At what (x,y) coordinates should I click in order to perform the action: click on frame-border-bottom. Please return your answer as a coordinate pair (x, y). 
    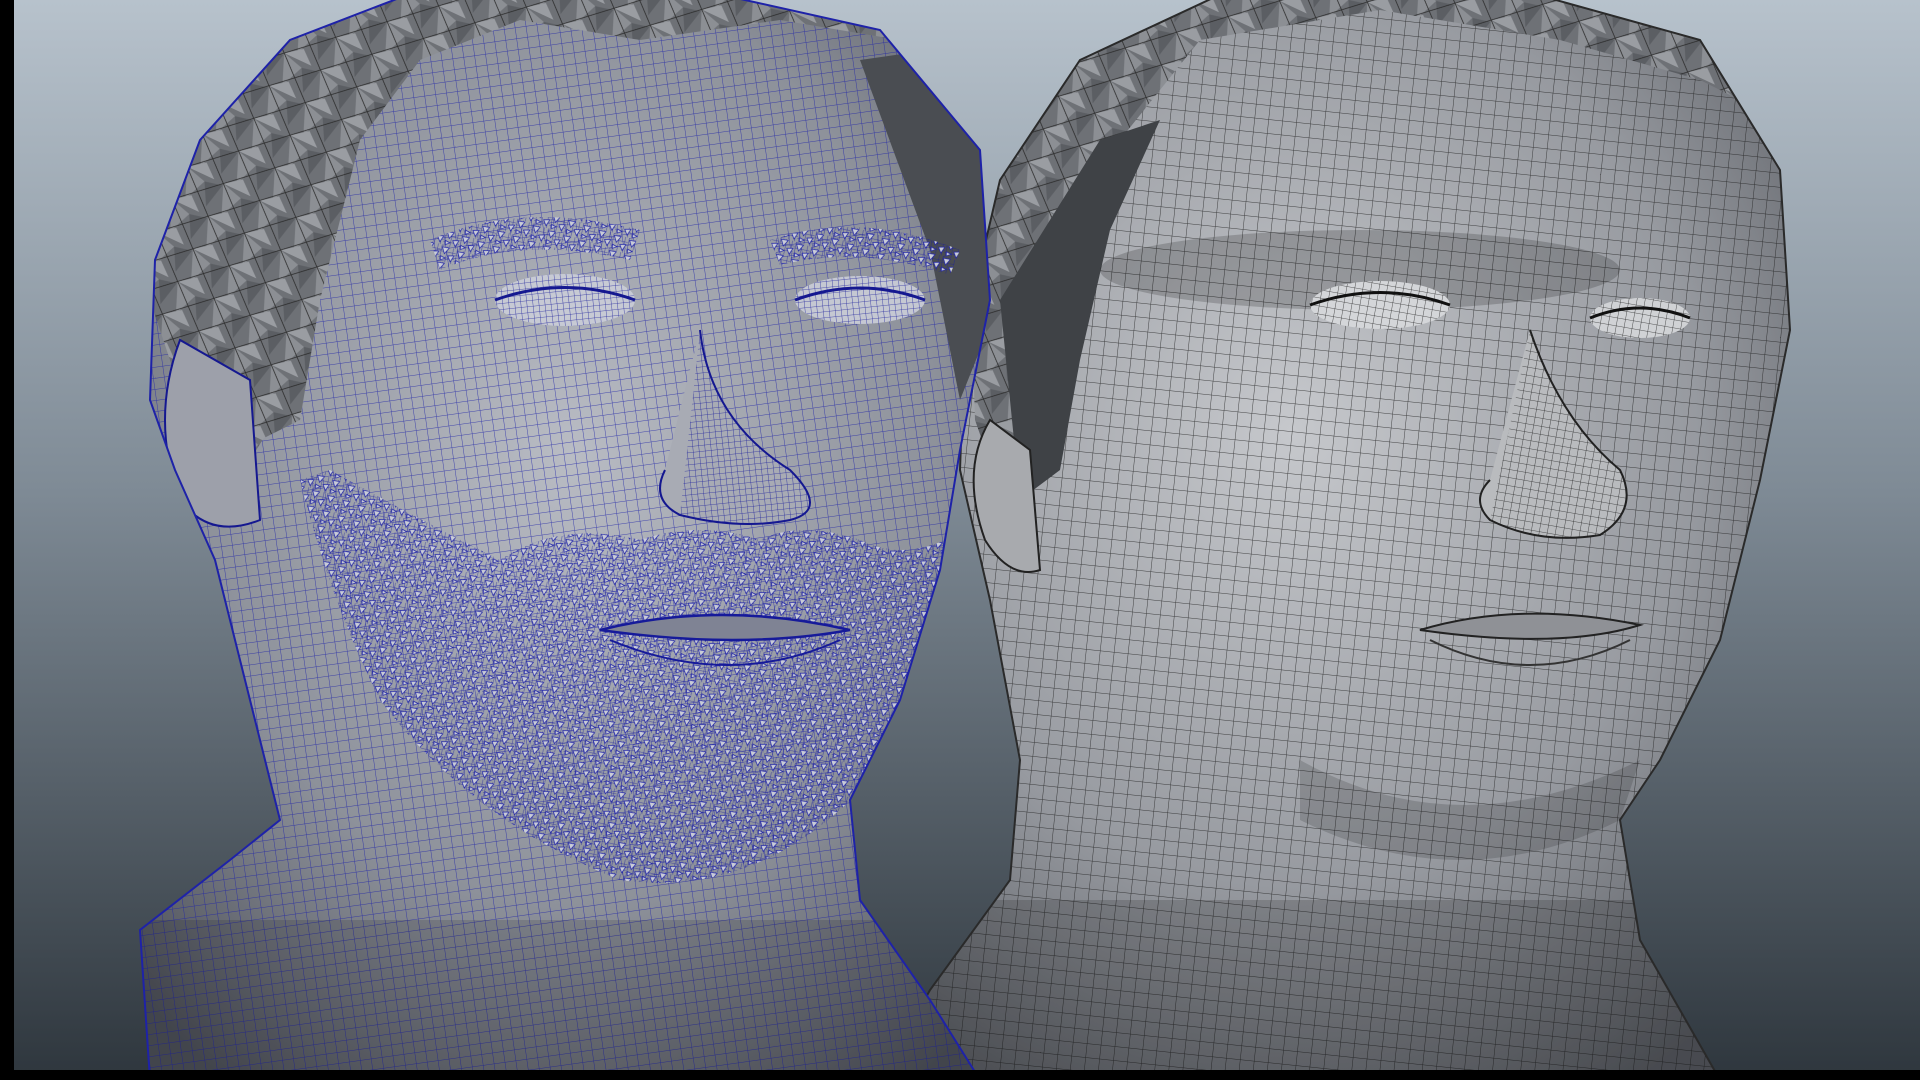
    Looking at the image, I should click on (960, 1075).